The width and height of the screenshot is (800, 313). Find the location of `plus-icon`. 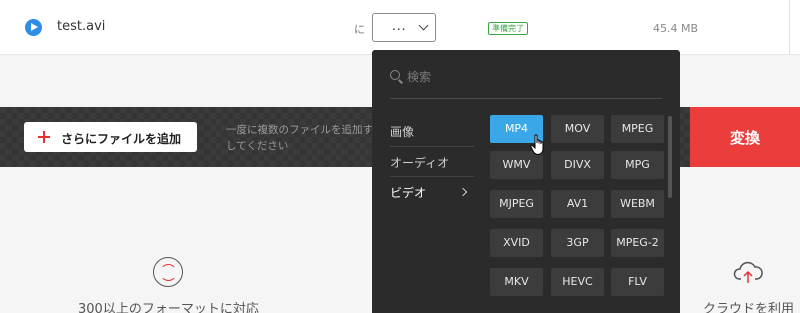

plus-icon is located at coordinates (44, 137).